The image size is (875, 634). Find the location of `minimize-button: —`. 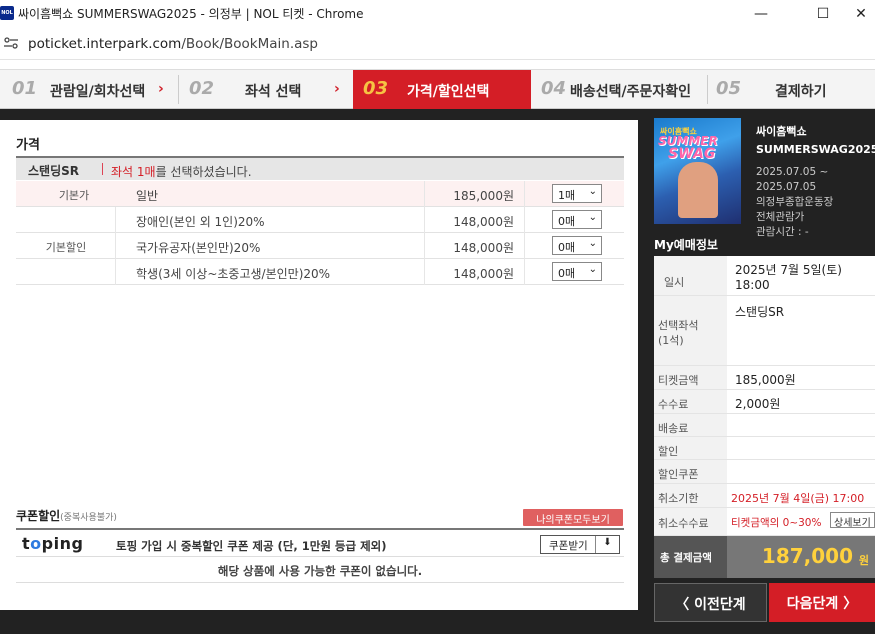

minimize-button: — is located at coordinates (761, 13).